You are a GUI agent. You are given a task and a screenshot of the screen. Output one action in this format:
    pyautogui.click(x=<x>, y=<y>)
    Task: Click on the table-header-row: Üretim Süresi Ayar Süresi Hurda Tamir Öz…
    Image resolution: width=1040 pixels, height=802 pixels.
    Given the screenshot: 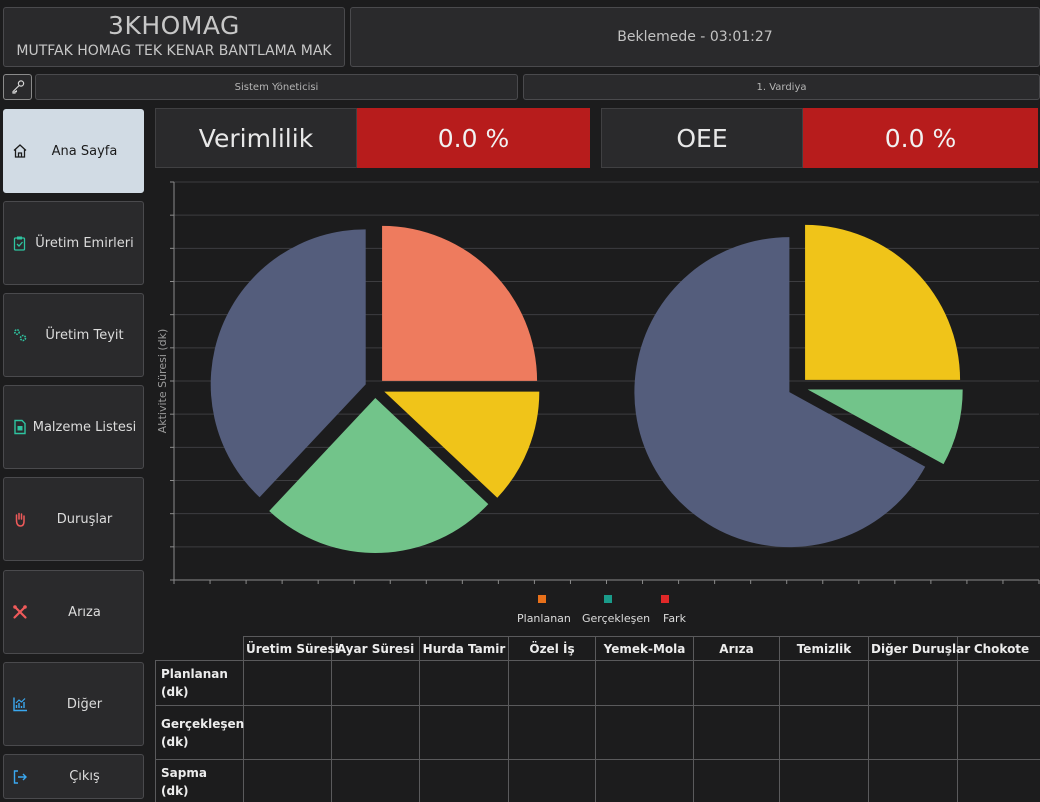 What is the action you would take?
    pyautogui.click(x=597, y=648)
    